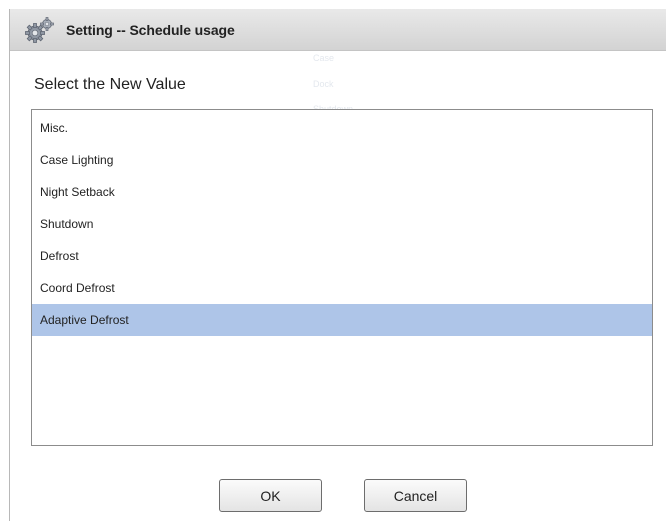 The width and height of the screenshot is (666, 521). Describe the element at coordinates (342, 256) in the screenshot. I see `list-item-defrost: Defrost` at that location.